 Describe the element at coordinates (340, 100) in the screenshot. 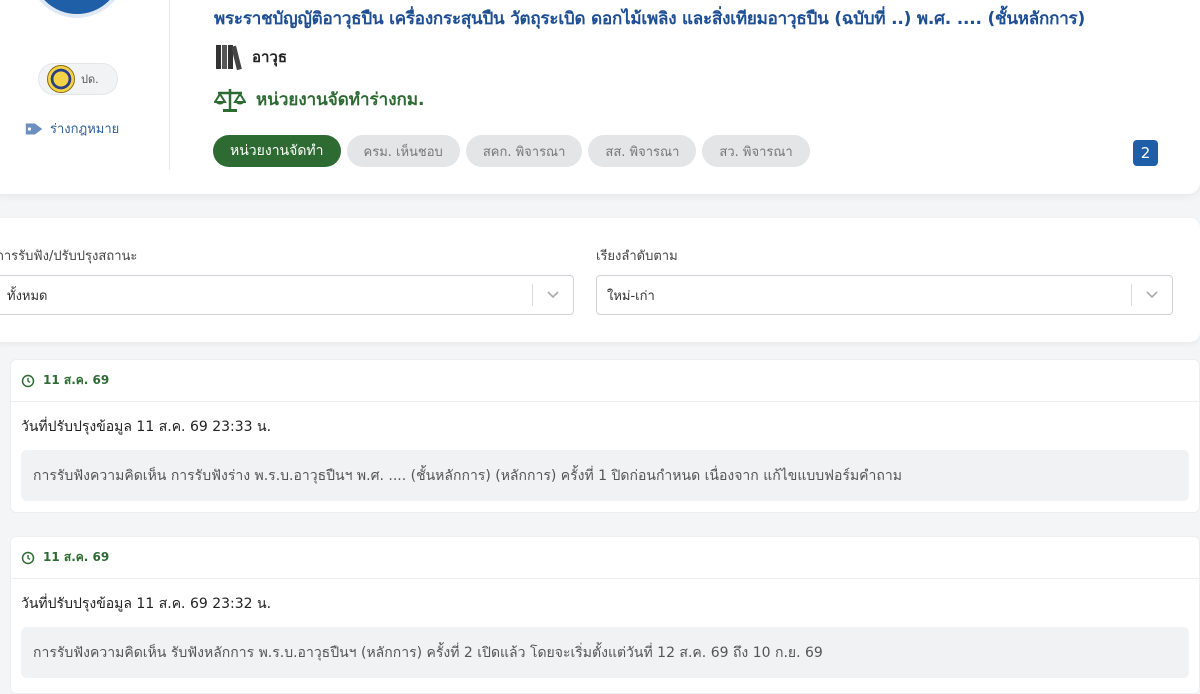

I see `current-unit-label: หน่วยงานจัดทำร่างกม.` at that location.